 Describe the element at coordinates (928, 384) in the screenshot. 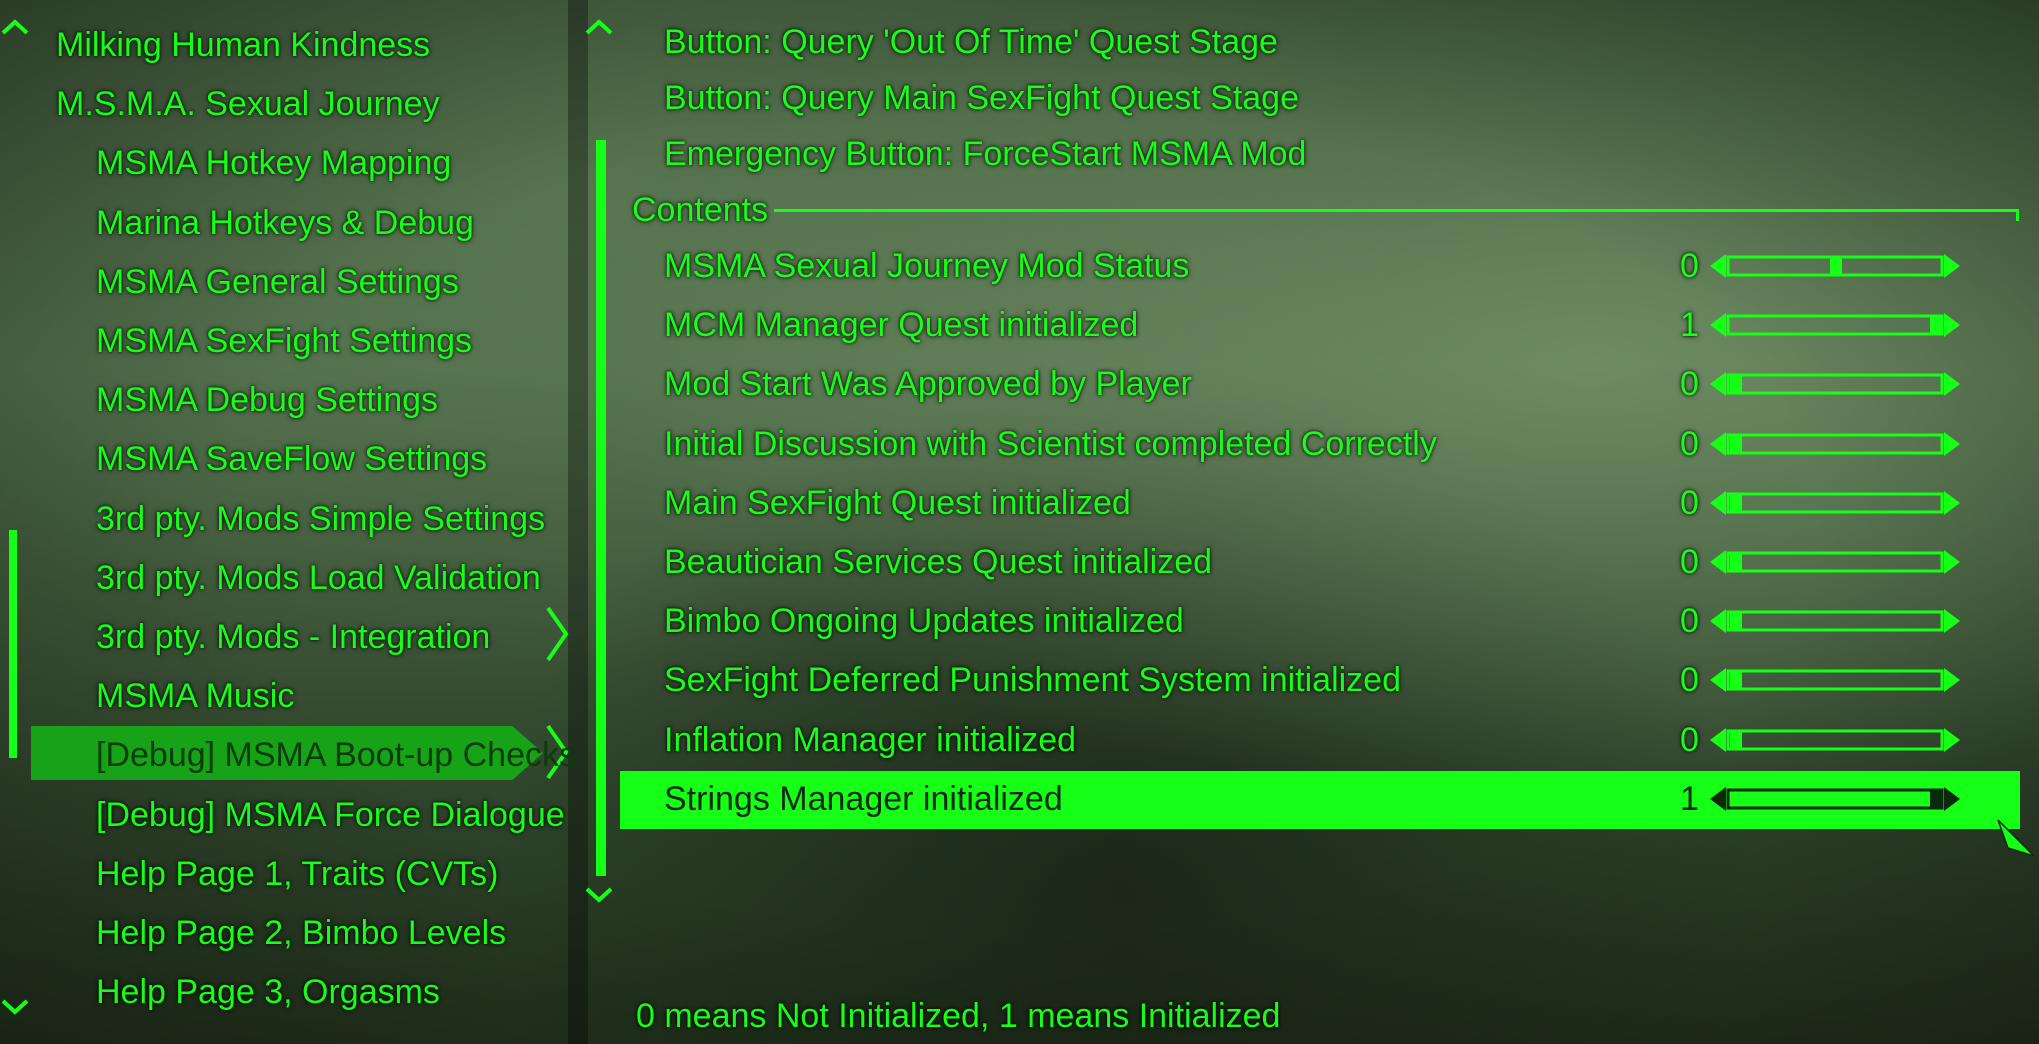

I see `stat-label: Mod Start Was Approved by Player` at that location.